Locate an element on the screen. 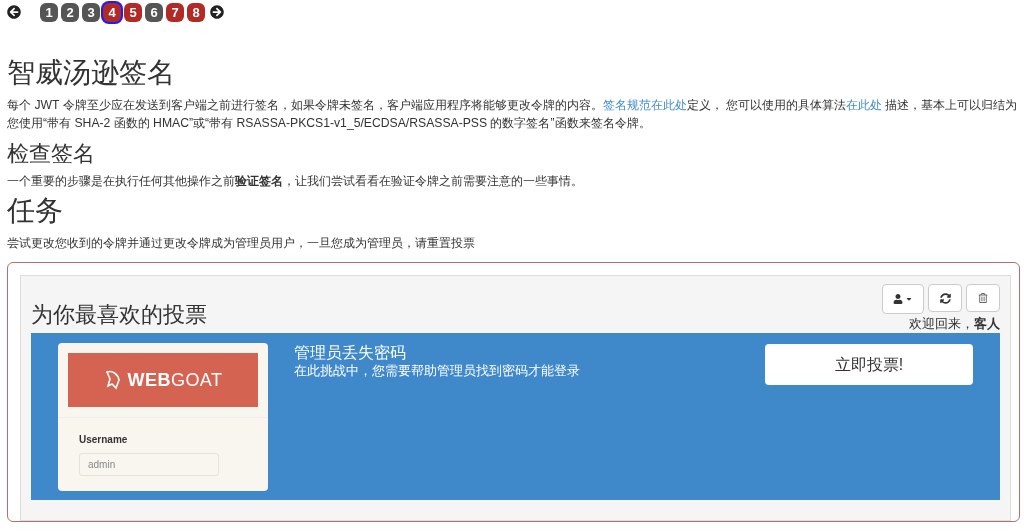  voting-title: 为你最喜欢的投票 is located at coordinates (119, 315).